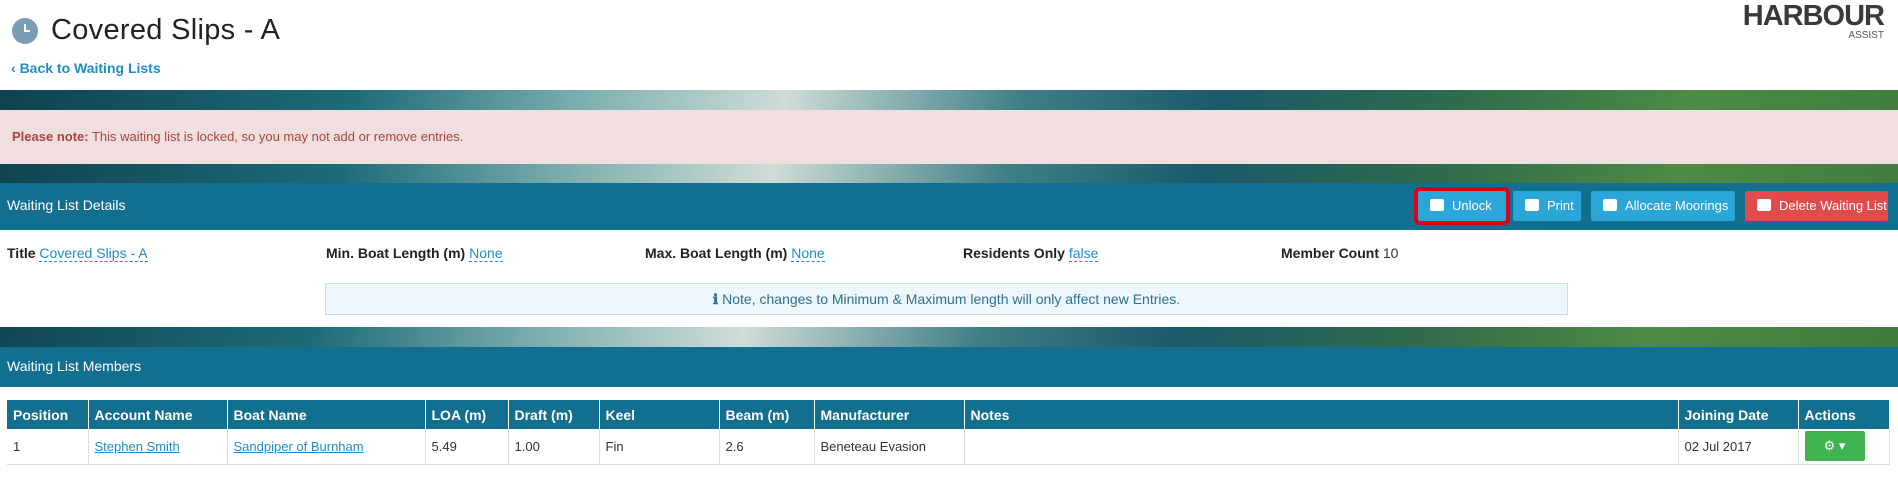 This screenshot has width=1898, height=478. I want to click on caret-down-icon: ▾, so click(1842, 446).